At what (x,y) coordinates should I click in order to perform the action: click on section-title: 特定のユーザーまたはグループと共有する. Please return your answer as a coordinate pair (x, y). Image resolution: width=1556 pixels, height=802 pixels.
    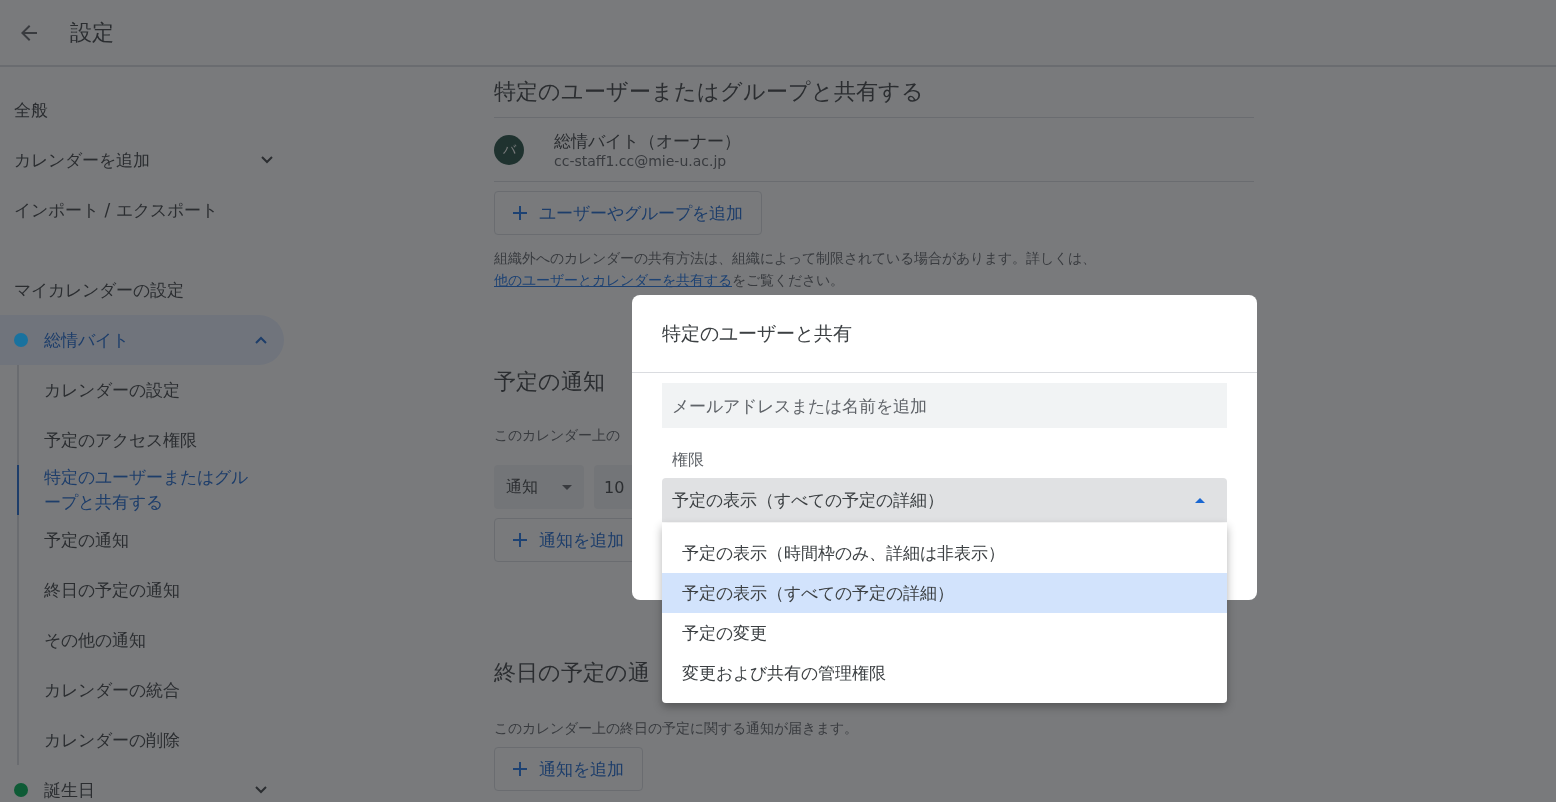
    Looking at the image, I should click on (874, 97).